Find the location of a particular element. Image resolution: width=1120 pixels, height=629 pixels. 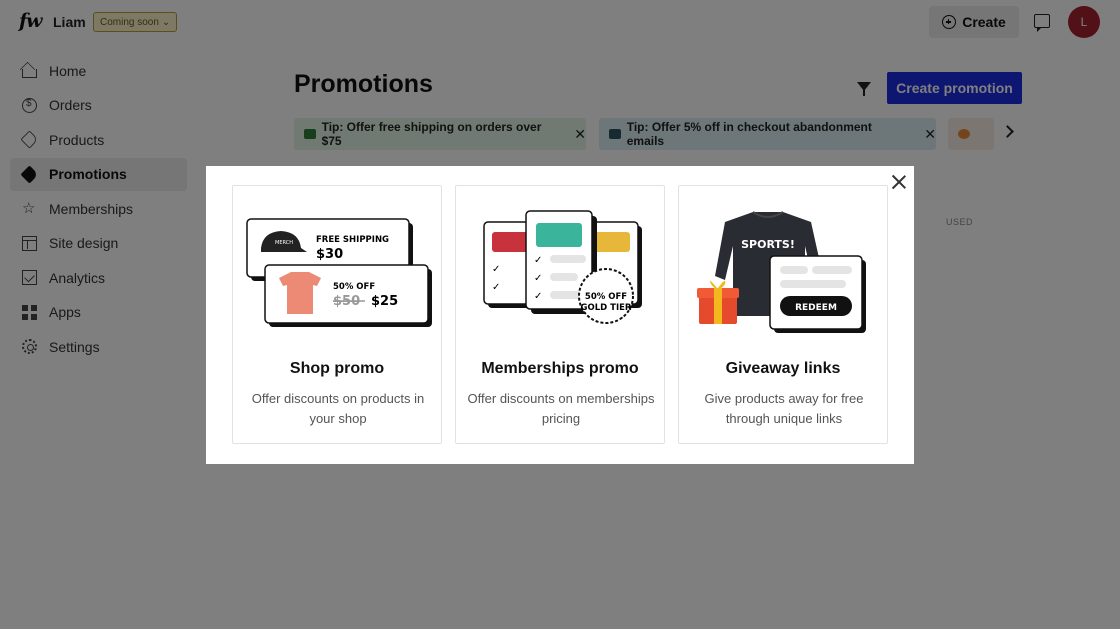

card-title: Giveaway links is located at coordinates (783, 368).